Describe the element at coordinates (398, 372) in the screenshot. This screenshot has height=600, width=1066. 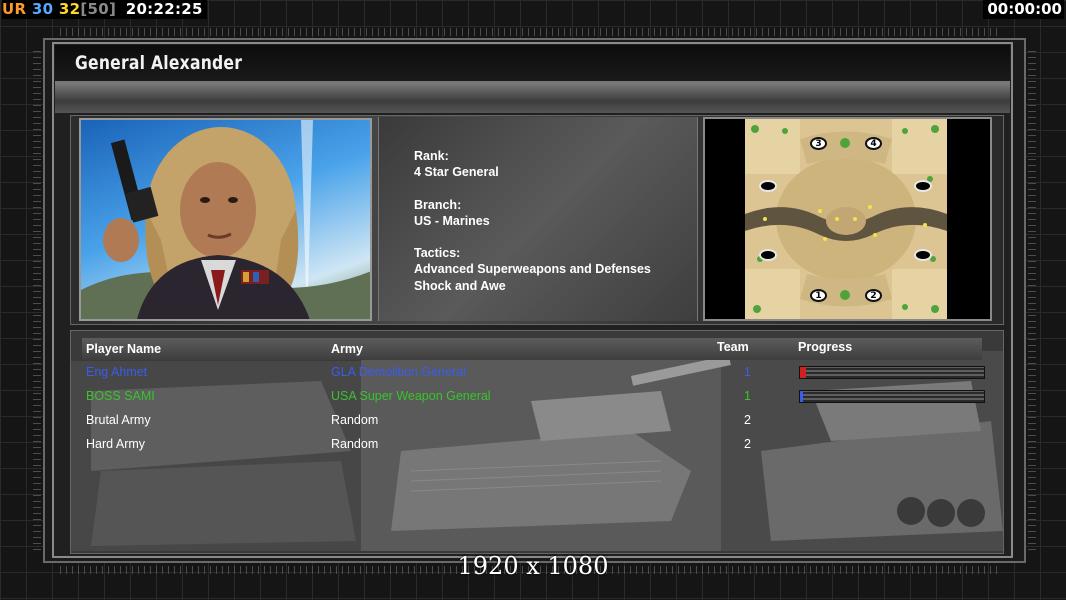
I see `army-cell: GLA Demolition General` at that location.